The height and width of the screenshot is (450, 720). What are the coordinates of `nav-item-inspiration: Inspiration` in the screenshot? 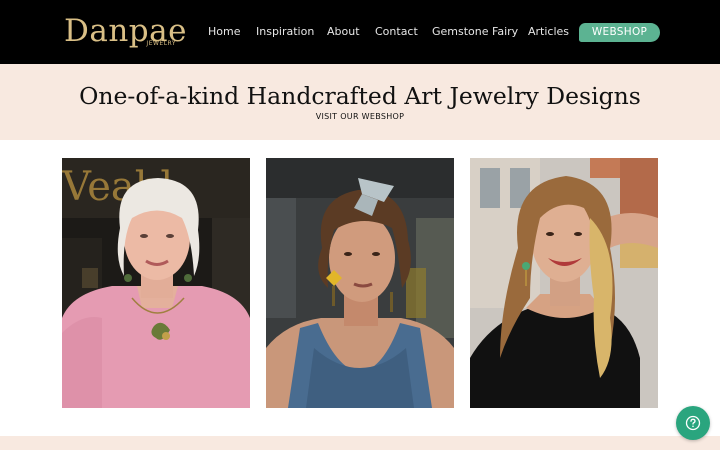 It's located at (285, 32).